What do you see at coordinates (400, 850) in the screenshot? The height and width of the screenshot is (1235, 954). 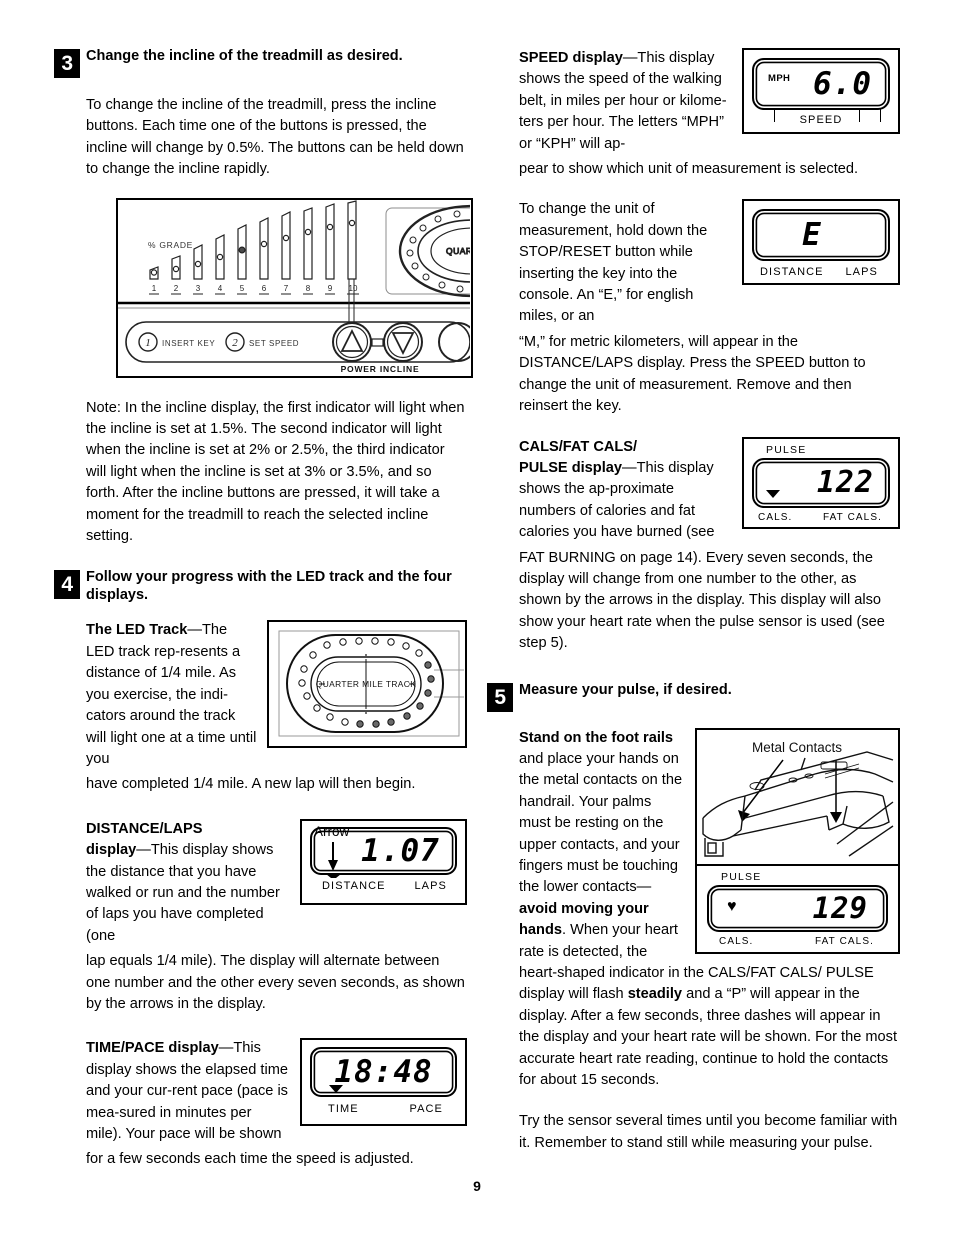 I see `distance-laps-value: 1.07` at bounding box center [400, 850].